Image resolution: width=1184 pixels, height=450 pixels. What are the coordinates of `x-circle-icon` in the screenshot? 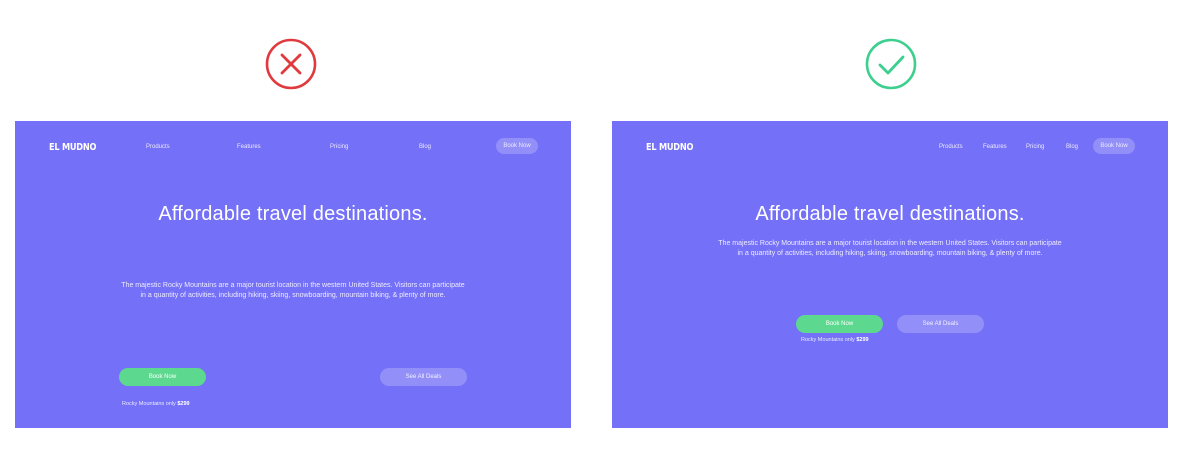 It's located at (291, 64).